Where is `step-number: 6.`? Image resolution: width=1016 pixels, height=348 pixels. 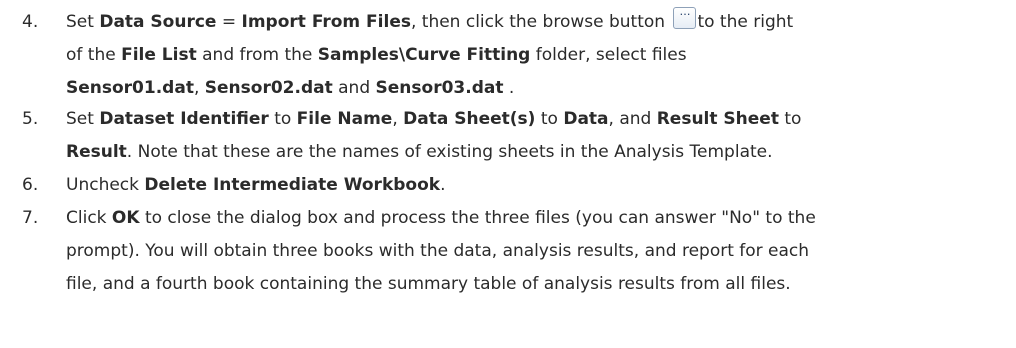 step-number: 6. is located at coordinates (30, 185).